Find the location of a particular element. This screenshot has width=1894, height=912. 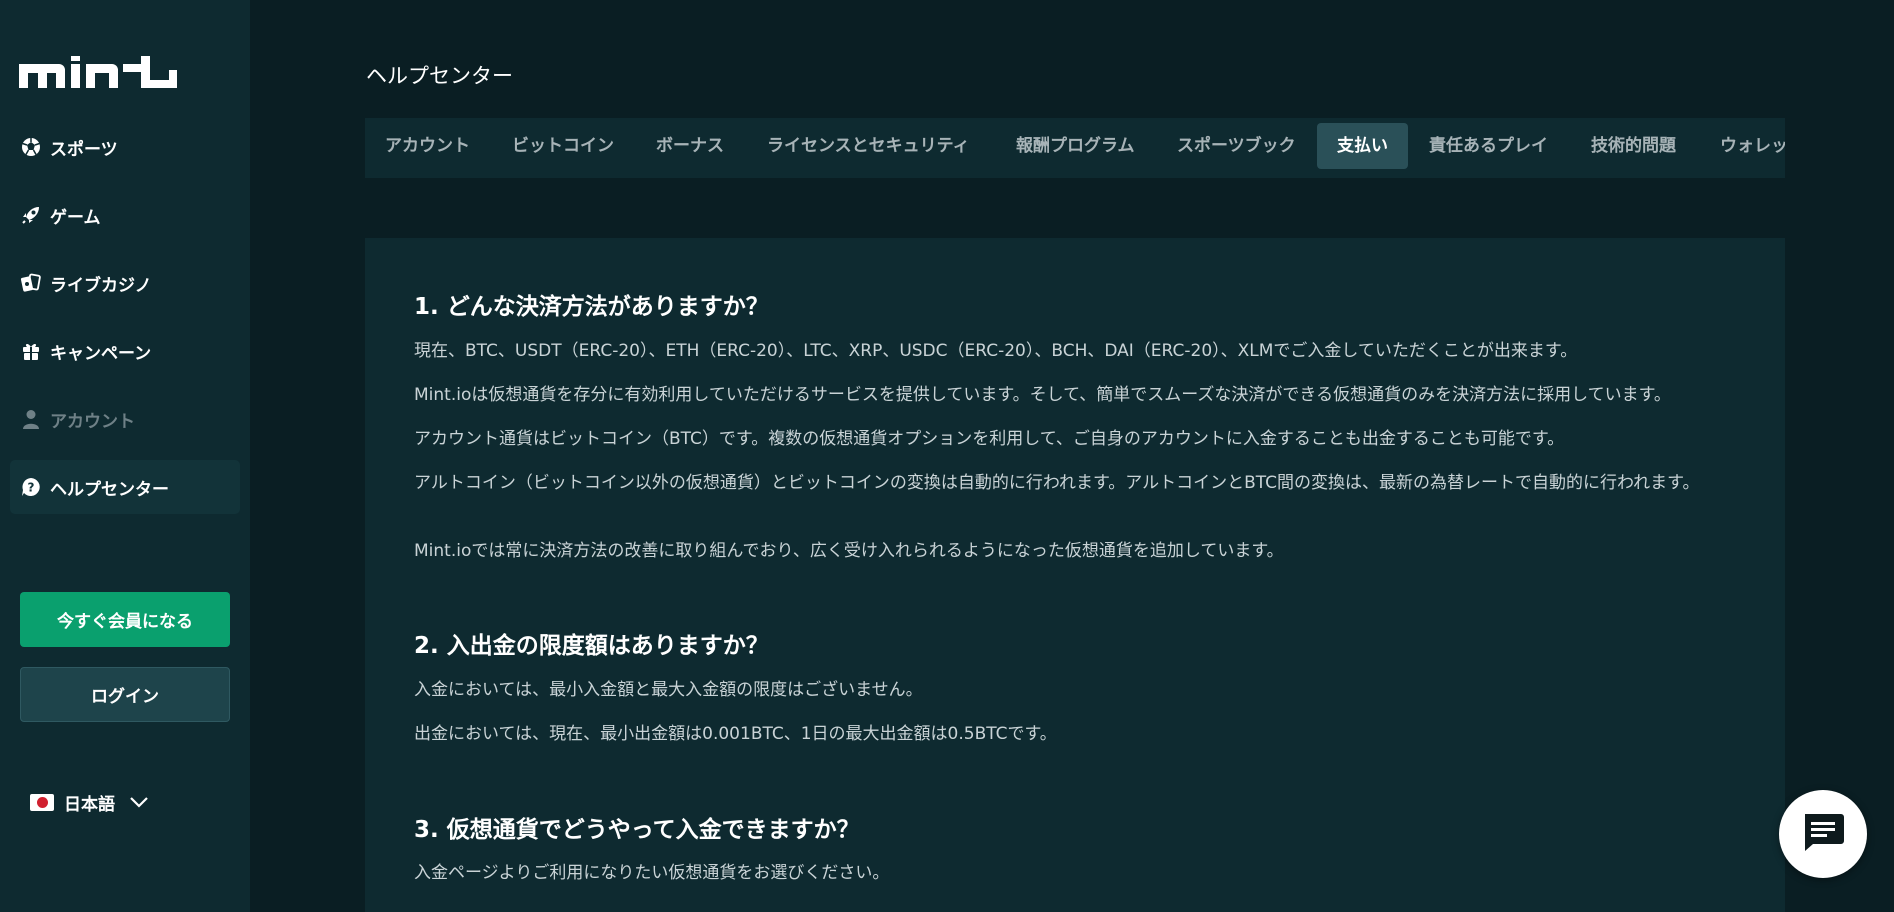

nav-item-account: アカウント is located at coordinates (125, 419).